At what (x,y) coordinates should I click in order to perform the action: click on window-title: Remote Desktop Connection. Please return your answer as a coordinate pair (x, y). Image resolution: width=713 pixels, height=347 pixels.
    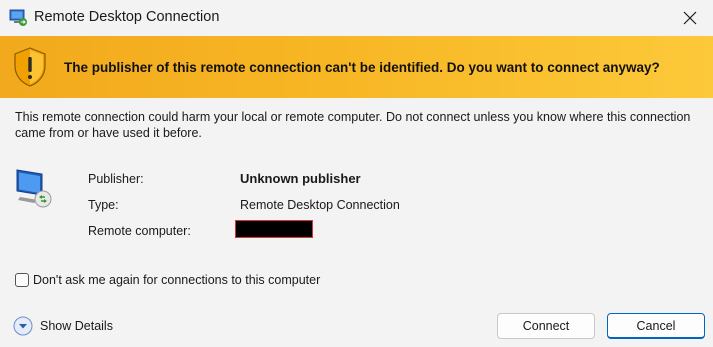
    Looking at the image, I should click on (127, 17).